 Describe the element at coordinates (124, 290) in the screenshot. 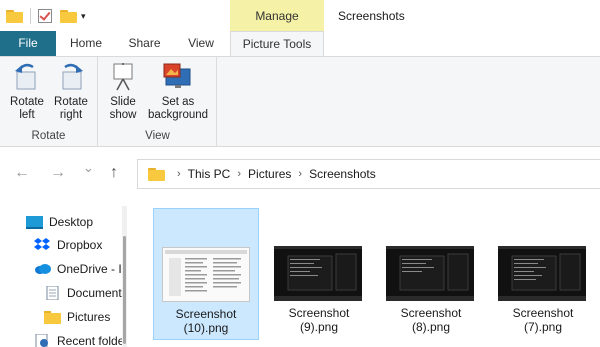

I see `scrollbar-thumb` at that location.